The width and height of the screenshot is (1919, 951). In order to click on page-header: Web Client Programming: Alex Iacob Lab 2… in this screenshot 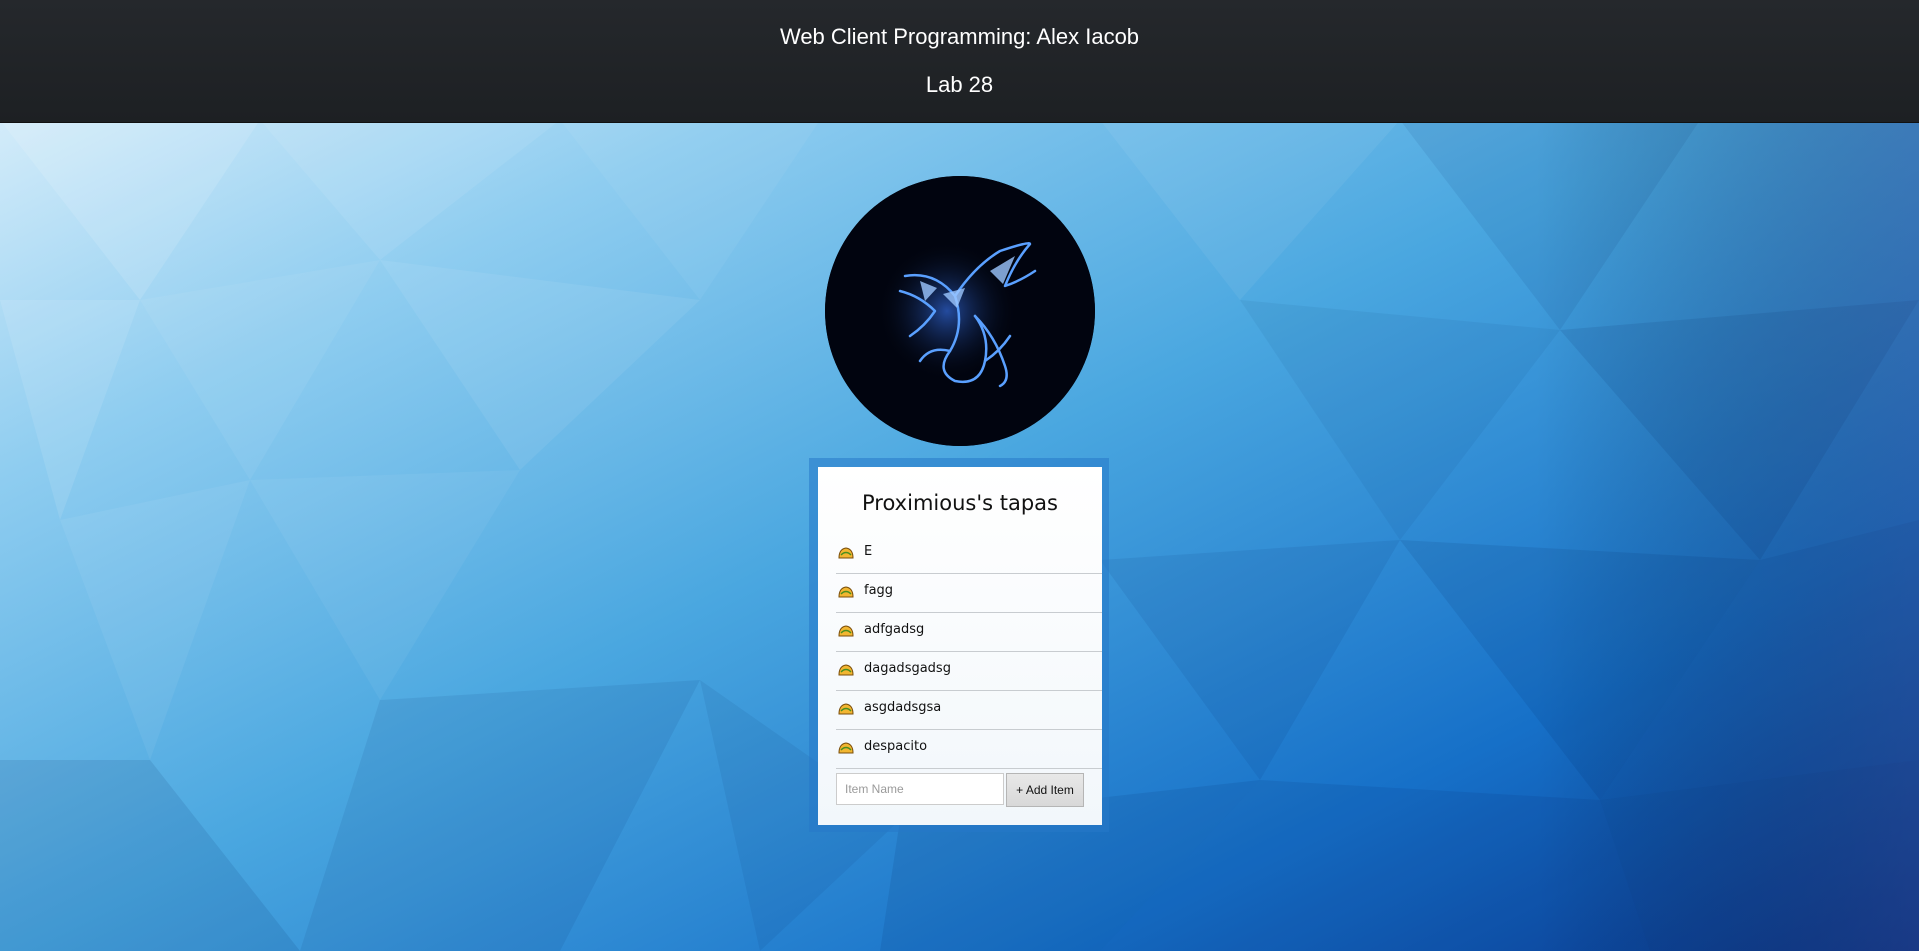, I will do `click(959, 61)`.